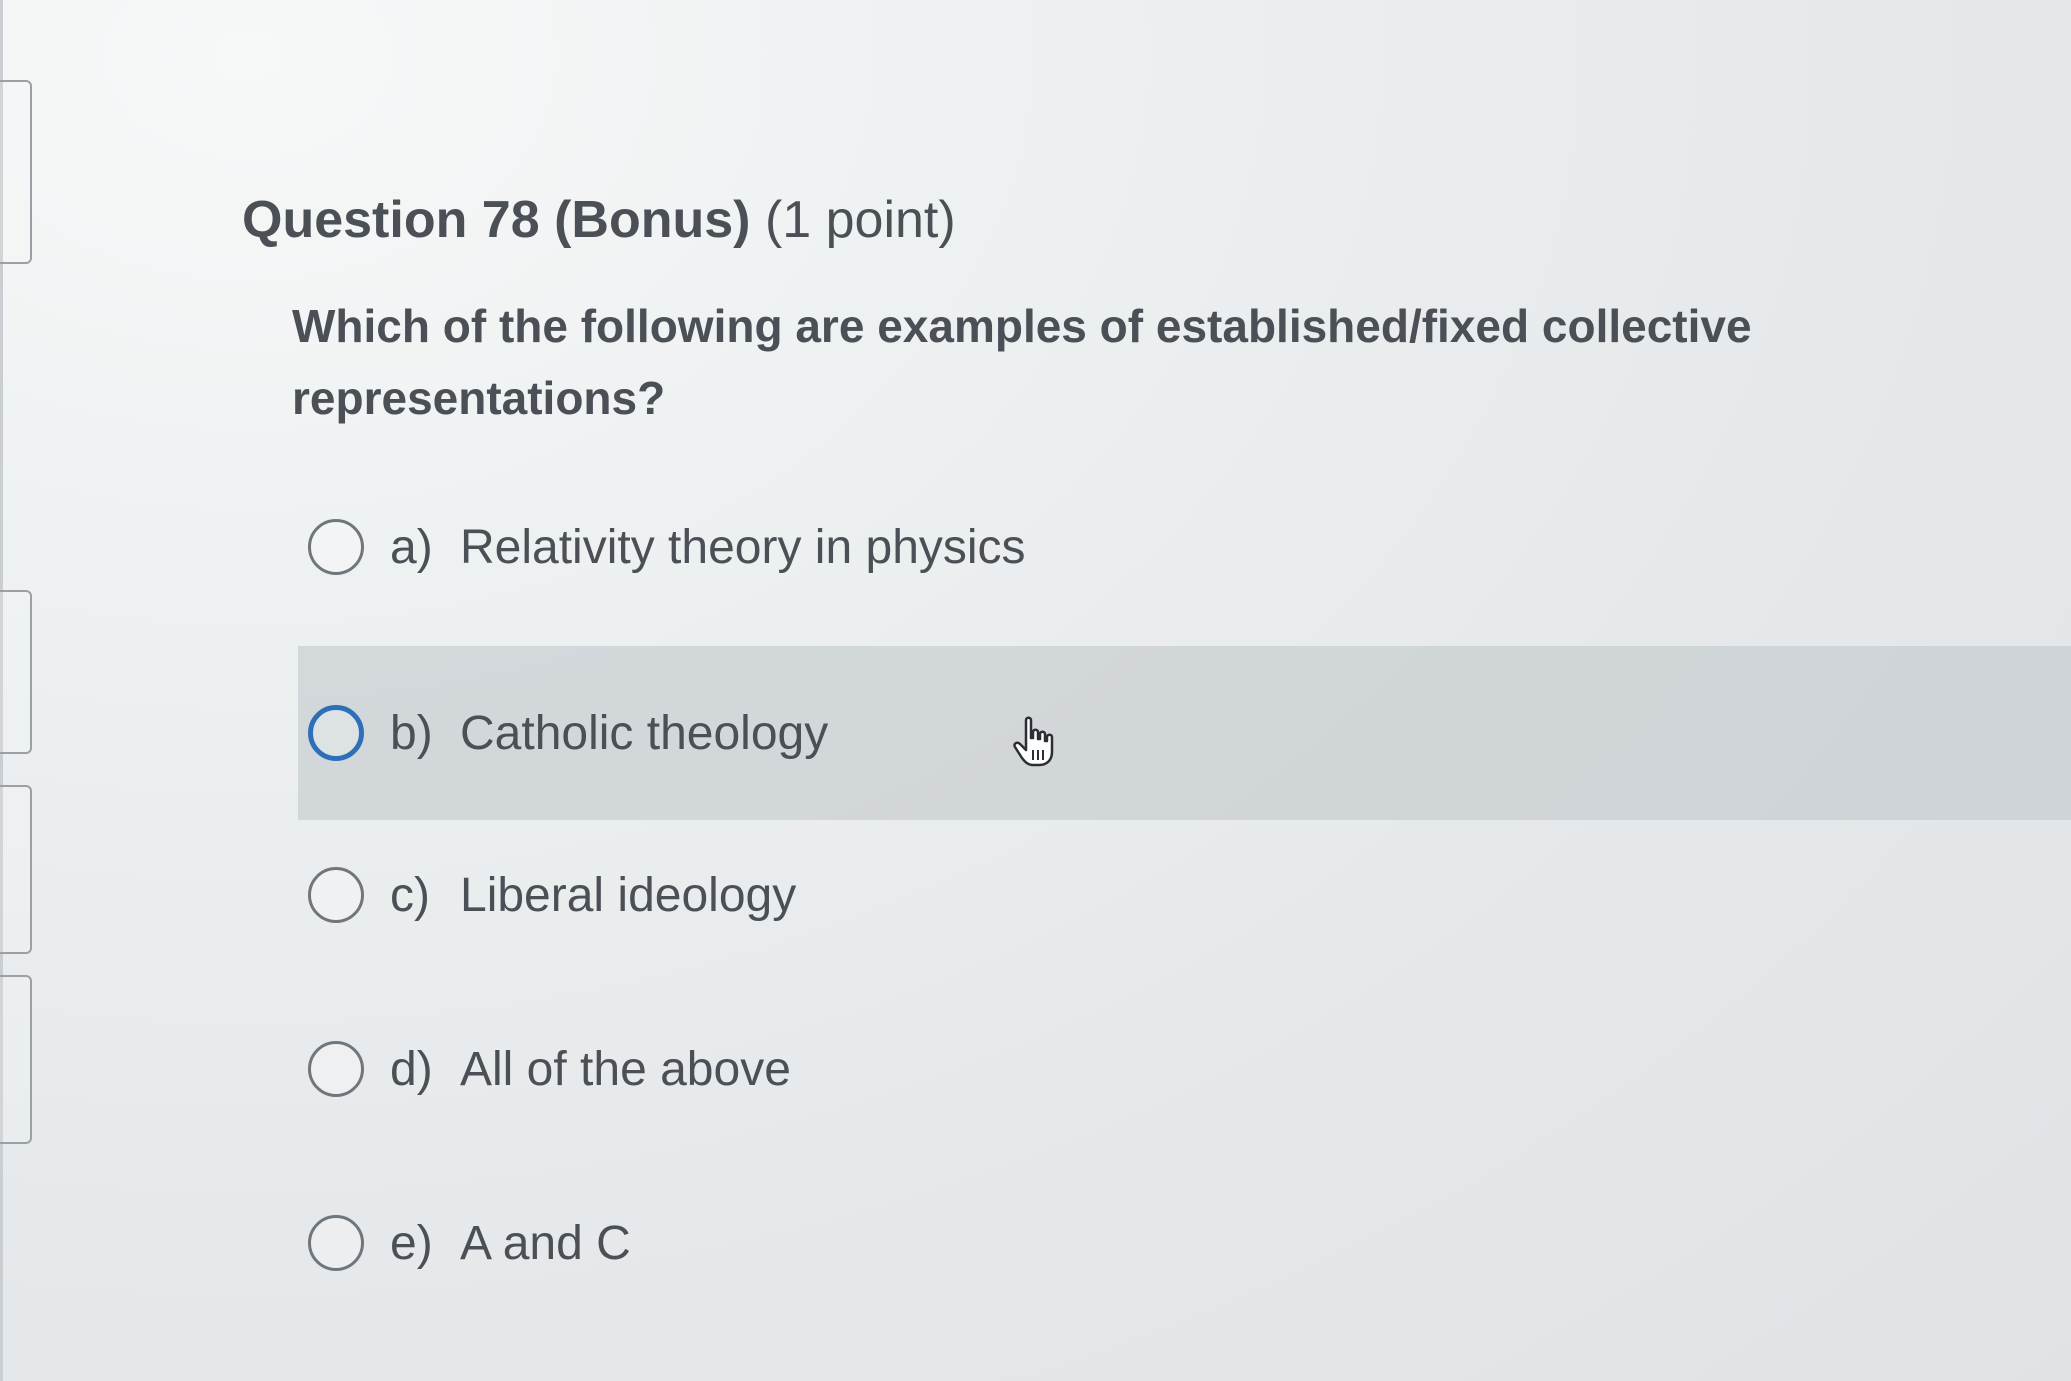 This screenshot has width=2071, height=1381. Describe the element at coordinates (1184, 547) in the screenshot. I see `option-a: a) Relativity theory in physics` at that location.